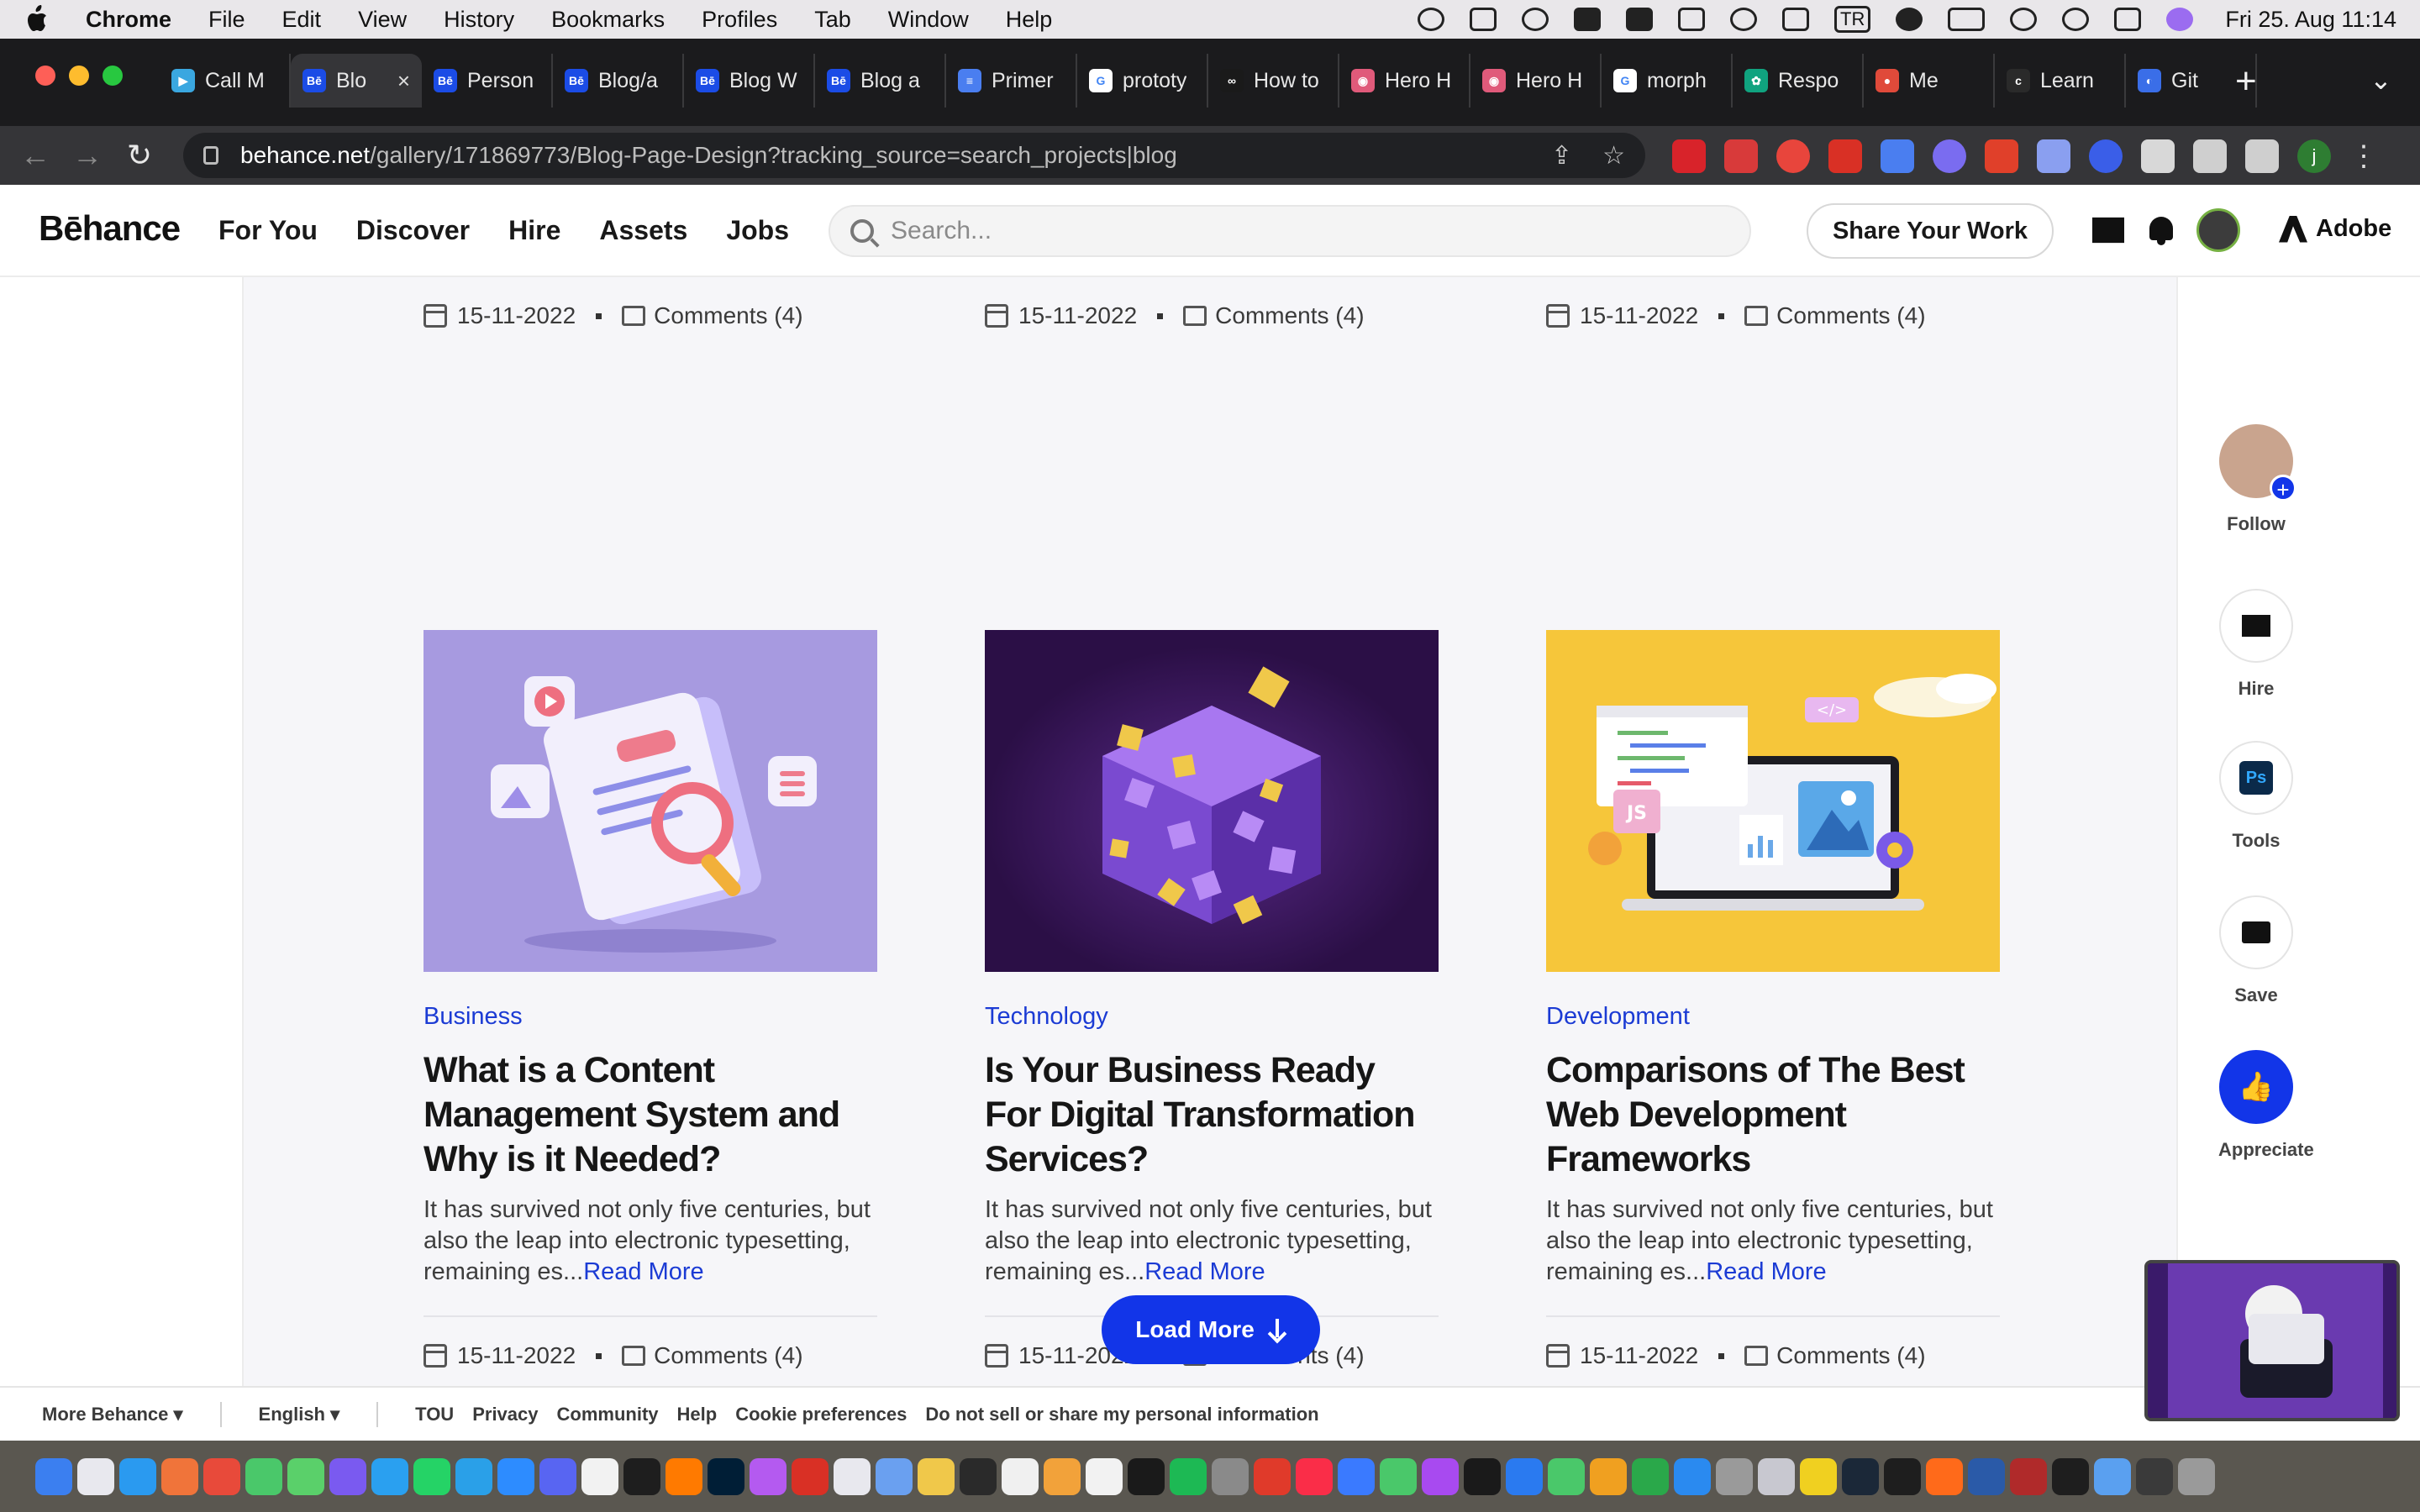  Describe the element at coordinates (2381, 80) in the screenshot. I see `tab-search-chevron-icon: ⌄` at that location.